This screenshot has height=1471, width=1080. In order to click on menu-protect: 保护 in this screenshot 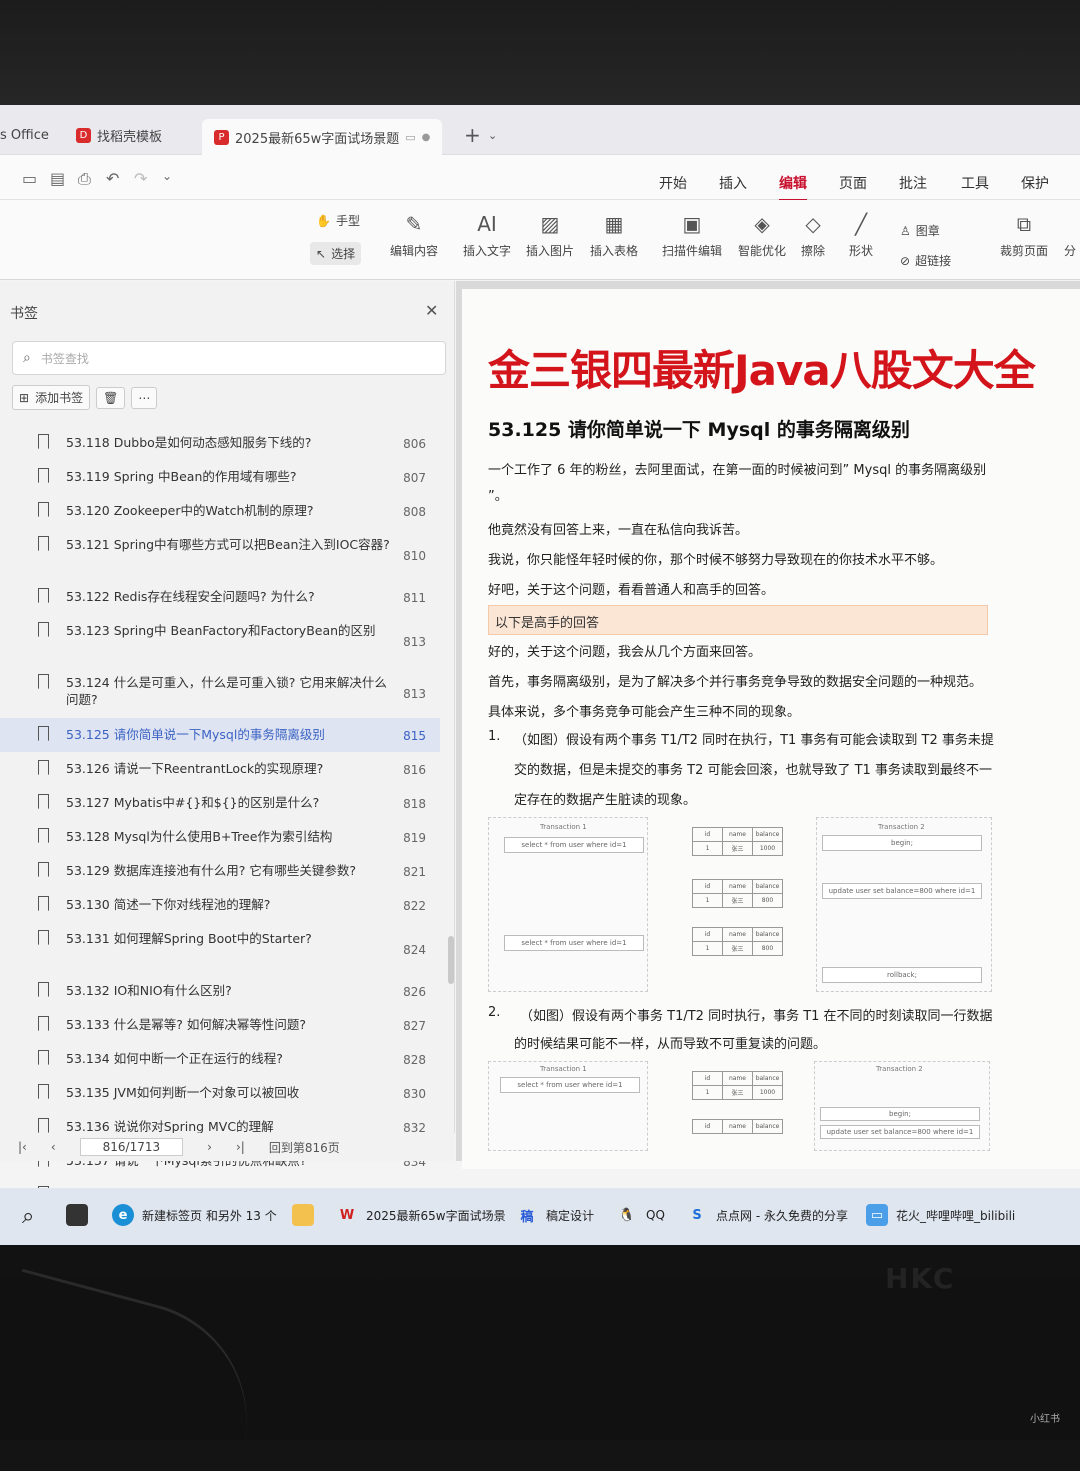, I will do `click(1035, 183)`.